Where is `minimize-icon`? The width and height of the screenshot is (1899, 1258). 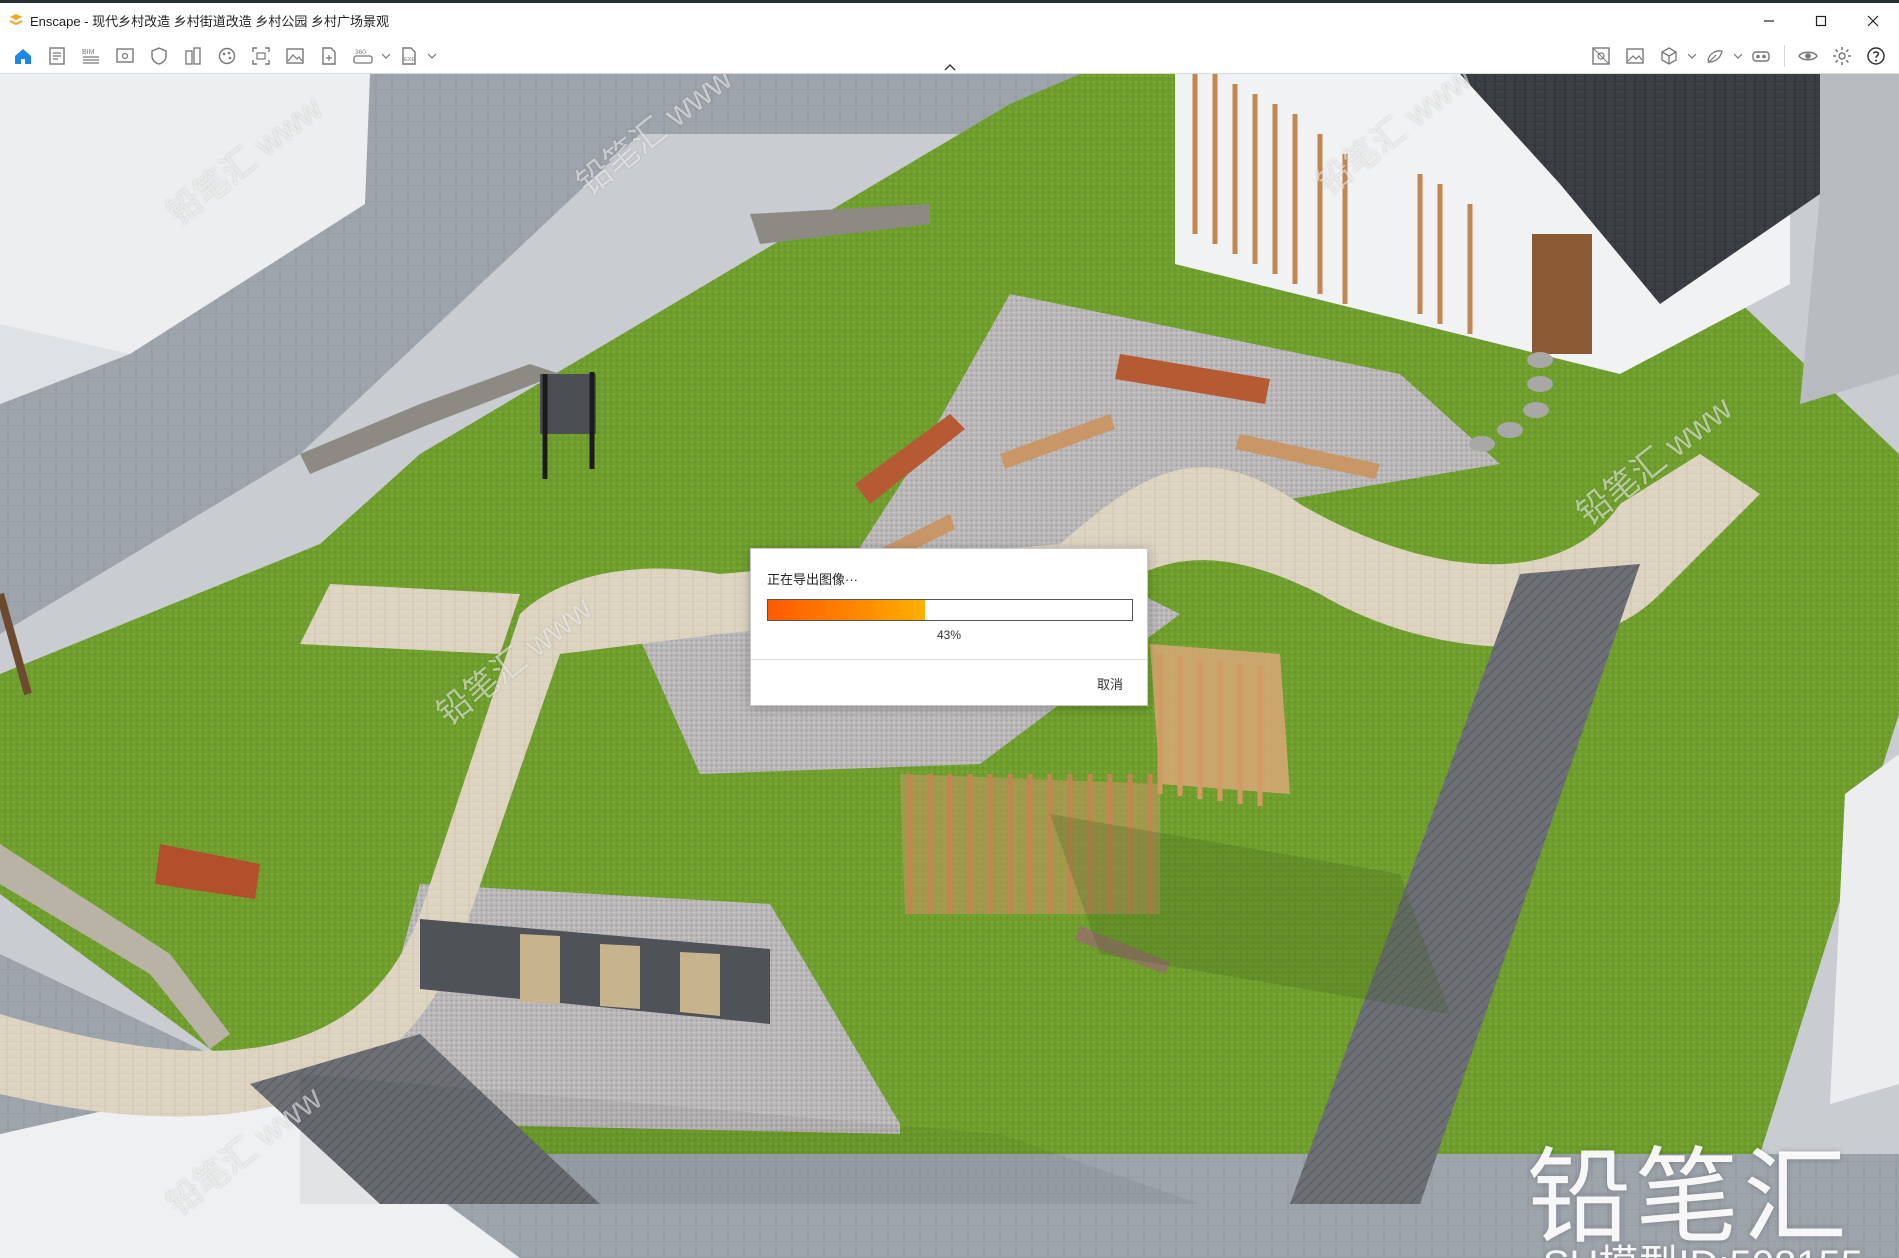 minimize-icon is located at coordinates (1769, 20).